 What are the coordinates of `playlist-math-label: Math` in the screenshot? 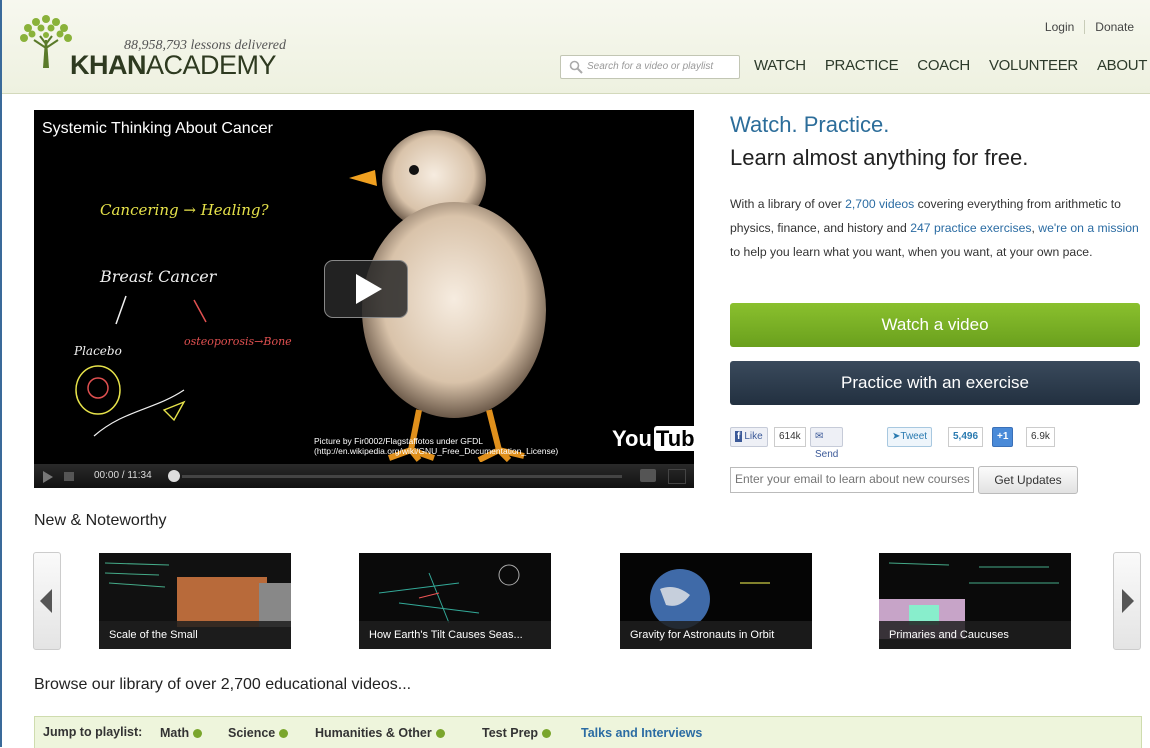 It's located at (175, 733).